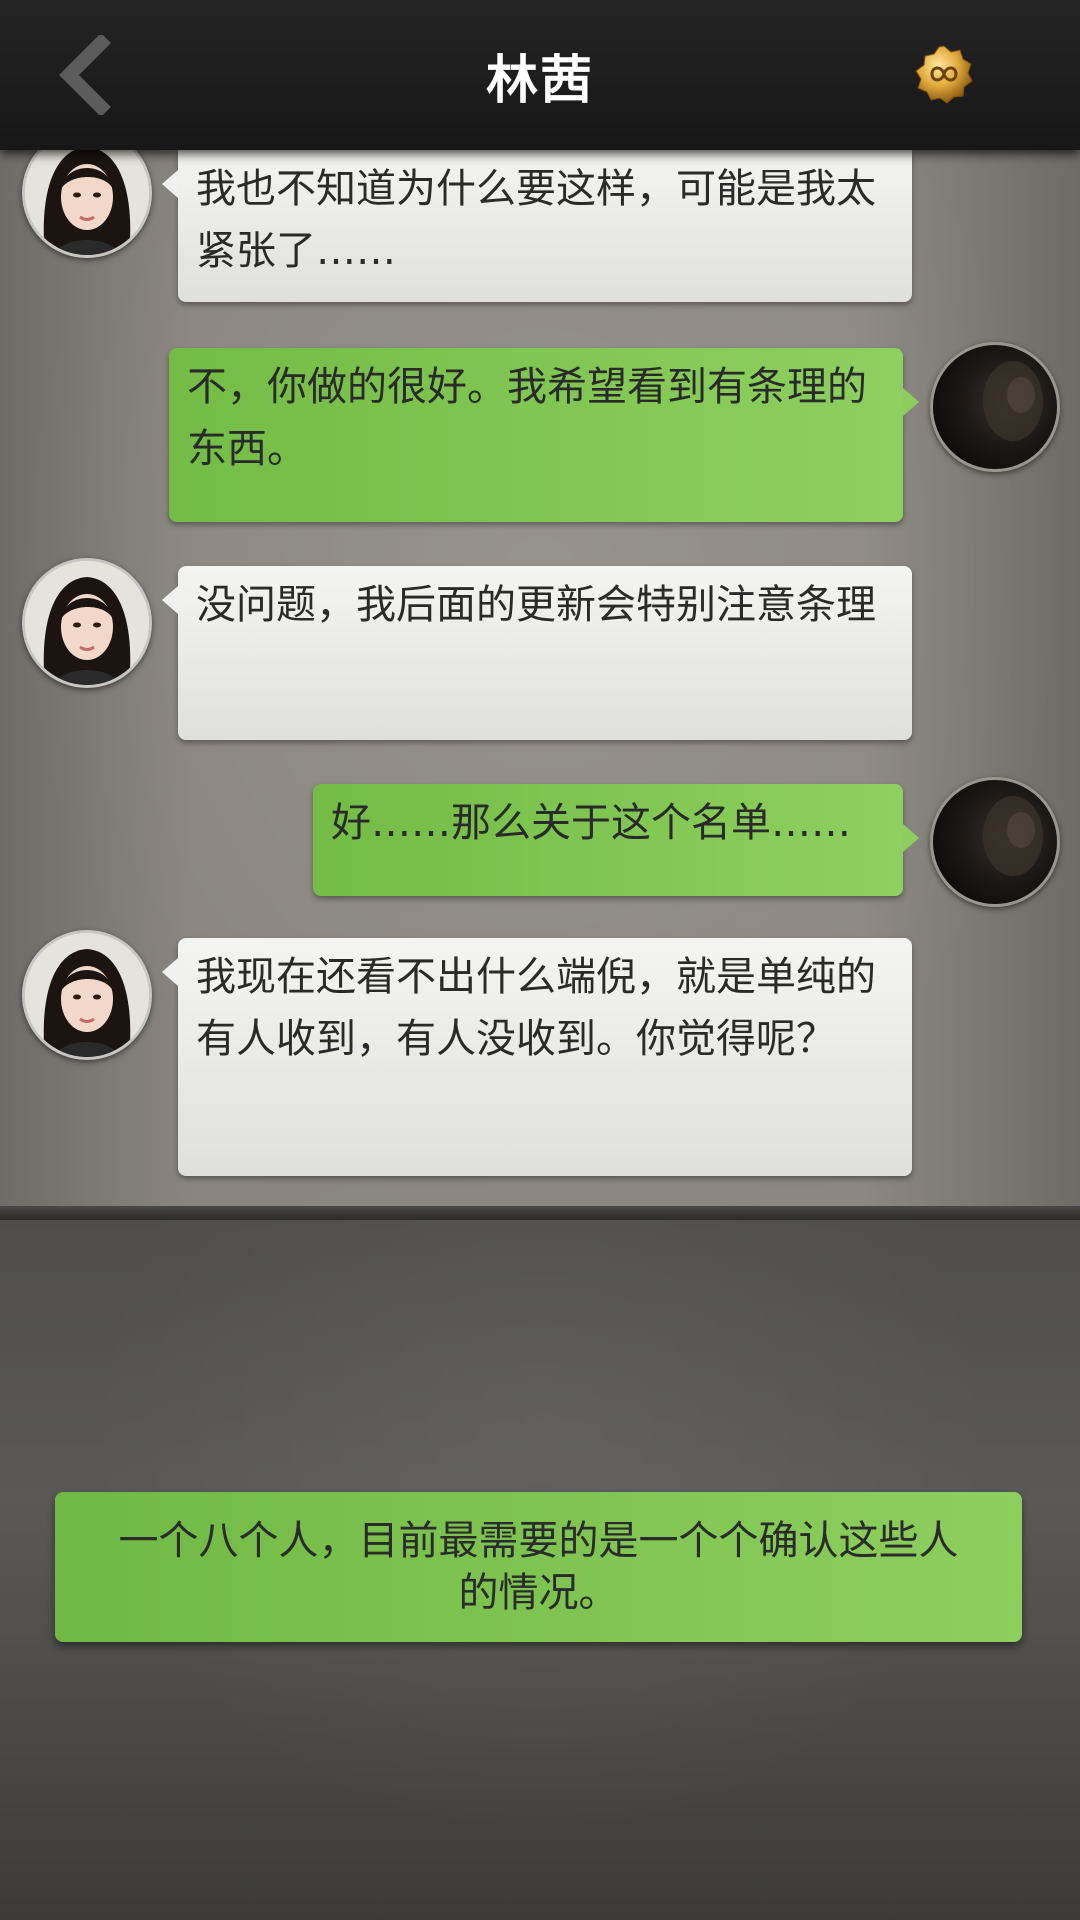 The image size is (1080, 1920). Describe the element at coordinates (537, 653) in the screenshot. I see `message-bubble-received: 没问题，我后面的更新会特别注意条理` at that location.